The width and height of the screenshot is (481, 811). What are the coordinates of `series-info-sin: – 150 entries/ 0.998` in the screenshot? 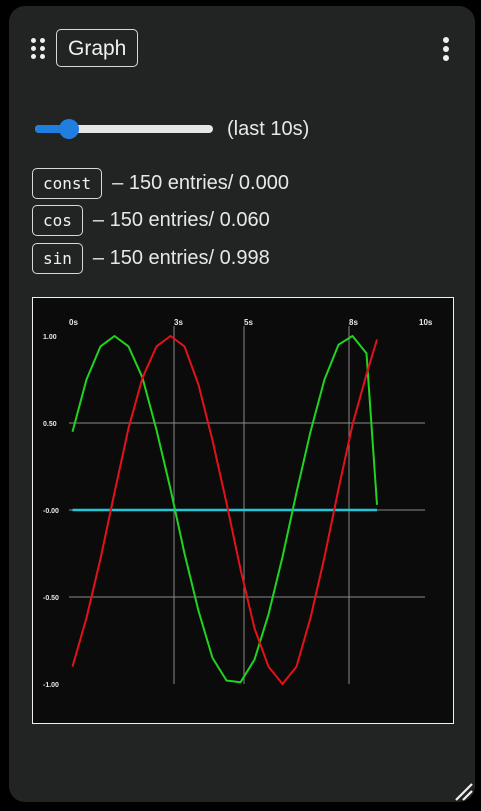 It's located at (181, 257).